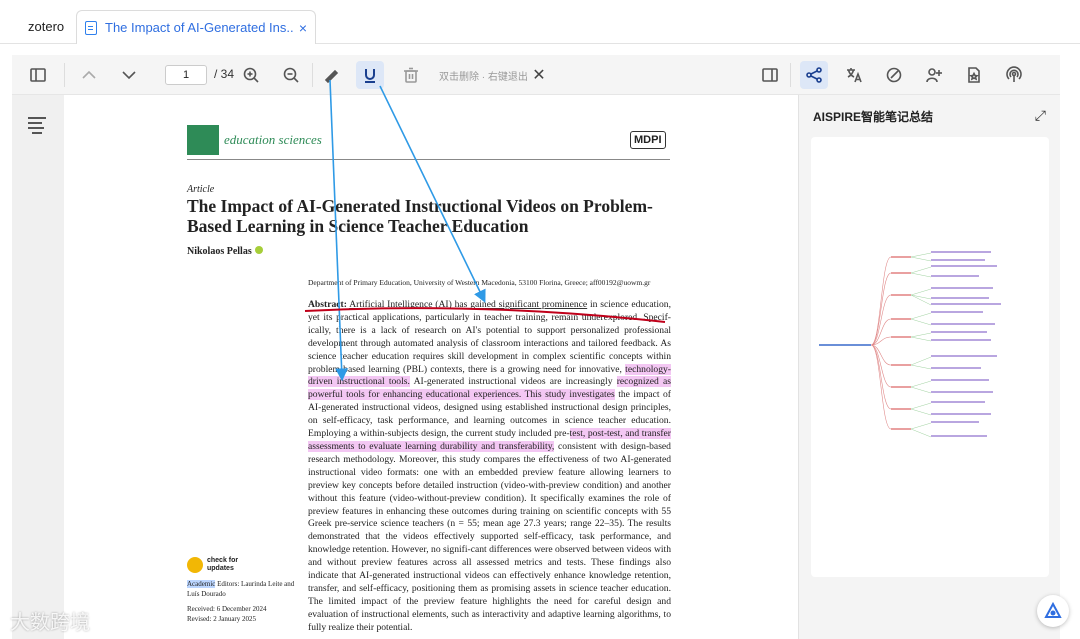 The width and height of the screenshot is (1080, 639). I want to click on chat-icon, so click(894, 75).